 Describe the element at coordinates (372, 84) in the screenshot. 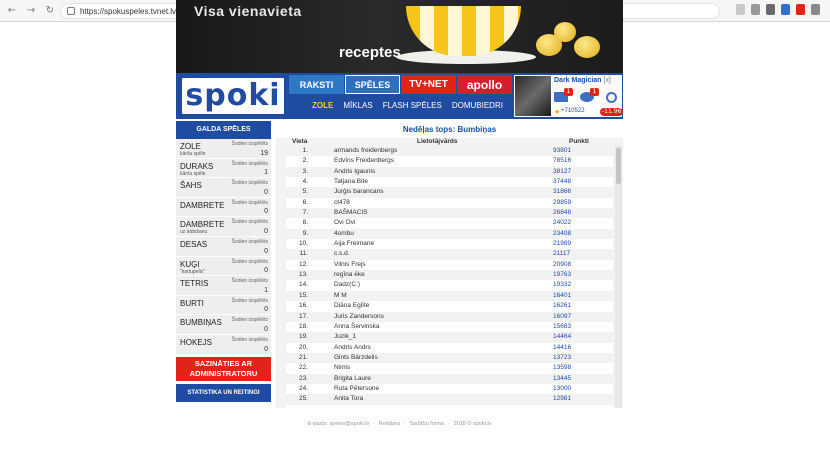

I see `tab-speles: SPĒLES` at that location.